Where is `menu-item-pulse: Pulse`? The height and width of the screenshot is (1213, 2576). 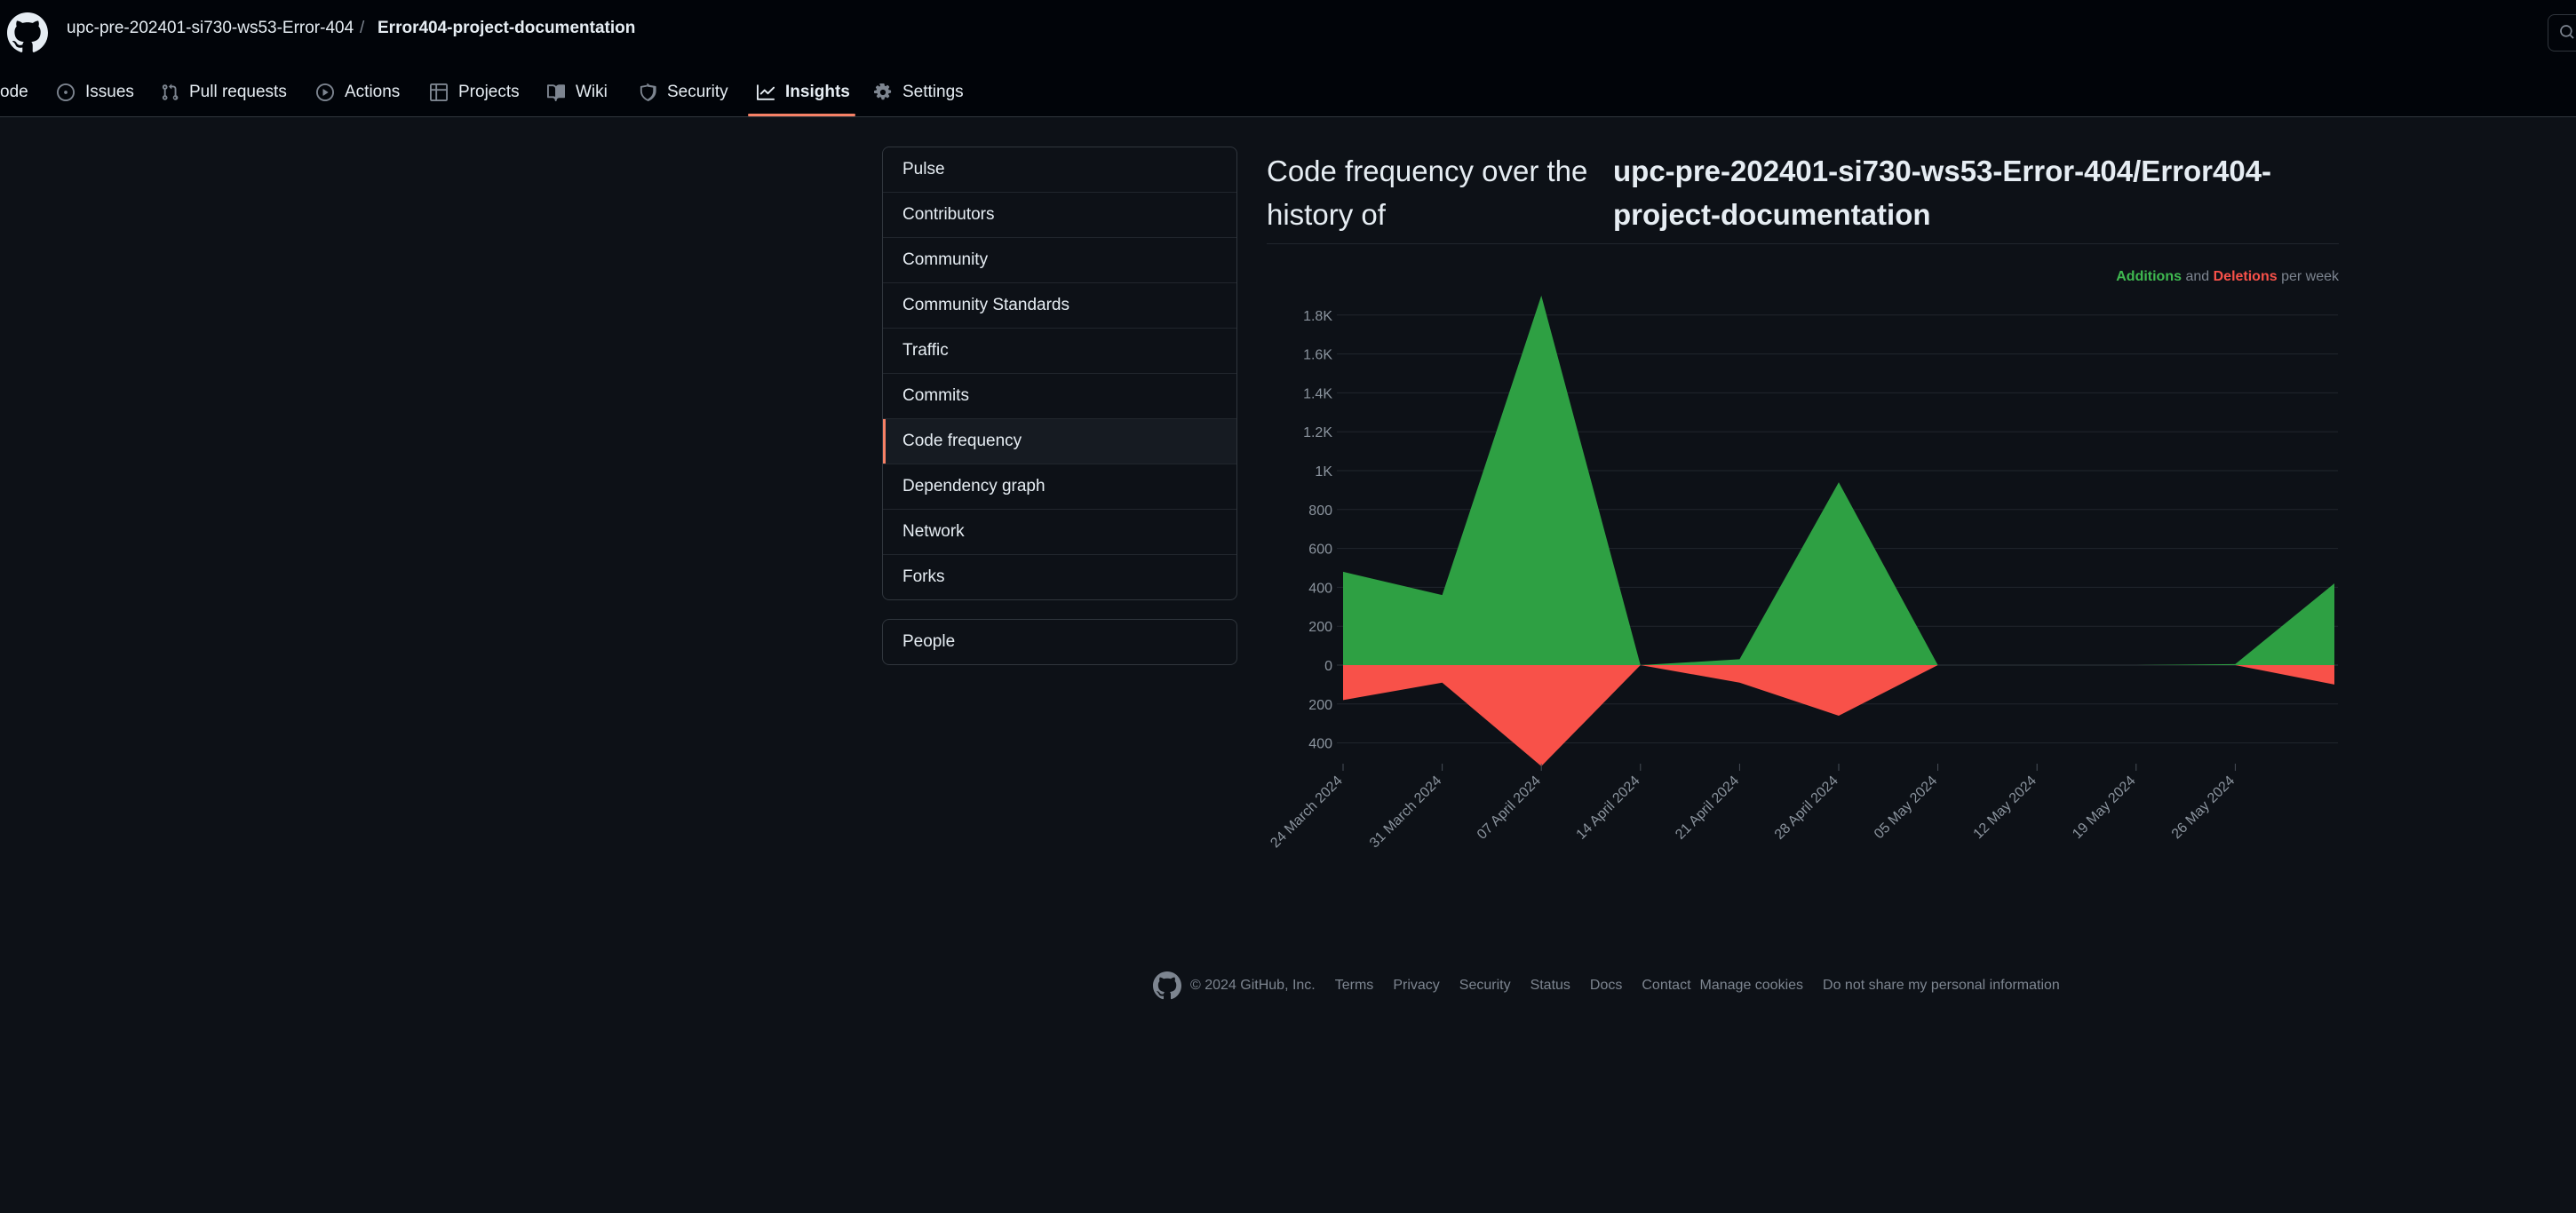 menu-item-pulse: Pulse is located at coordinates (1059, 170).